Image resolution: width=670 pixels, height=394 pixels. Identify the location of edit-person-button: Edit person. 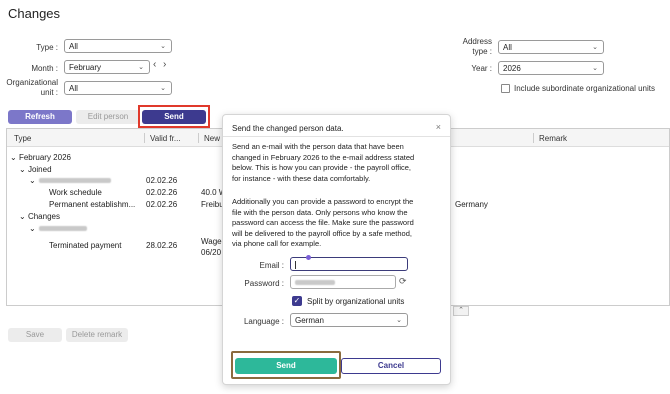
(108, 117).